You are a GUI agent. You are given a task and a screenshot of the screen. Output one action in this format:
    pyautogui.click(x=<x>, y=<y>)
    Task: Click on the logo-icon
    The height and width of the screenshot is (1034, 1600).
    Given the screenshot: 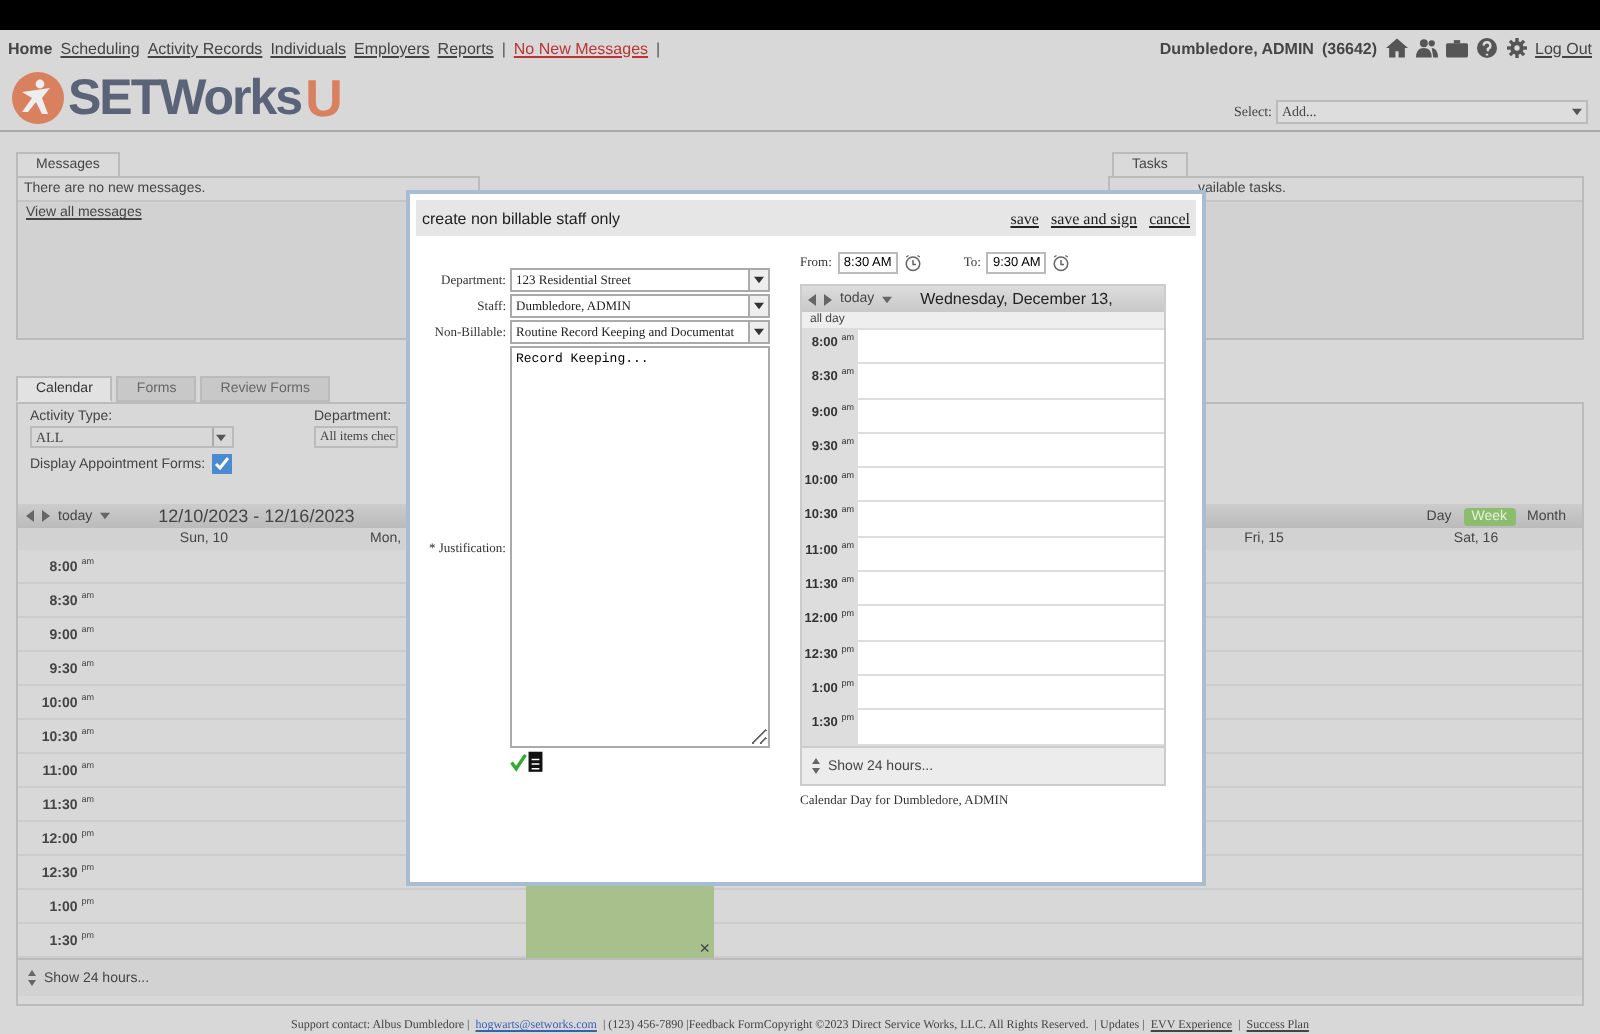 What is the action you would take?
    pyautogui.click(x=38, y=98)
    